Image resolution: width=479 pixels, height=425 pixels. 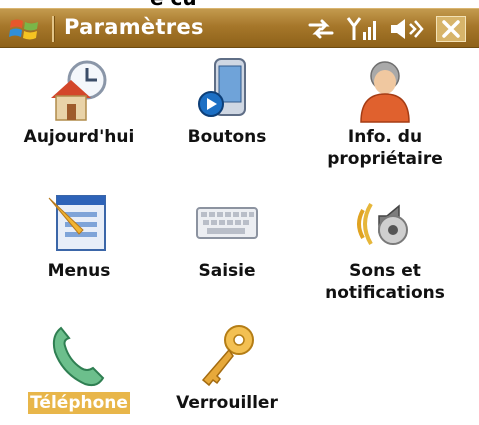 I want to click on clipped-header-text: e cu, so click(x=239, y=4).